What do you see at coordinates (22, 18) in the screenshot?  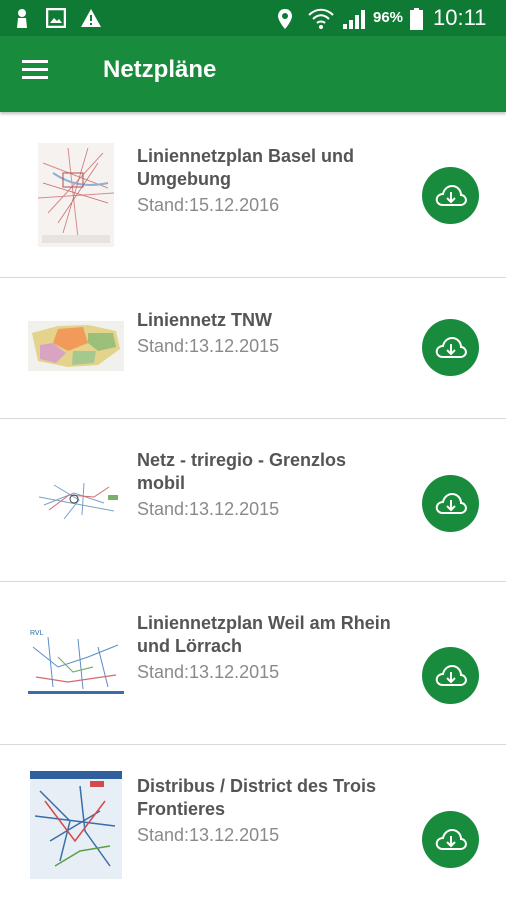 I see `notification-person-icon` at bounding box center [22, 18].